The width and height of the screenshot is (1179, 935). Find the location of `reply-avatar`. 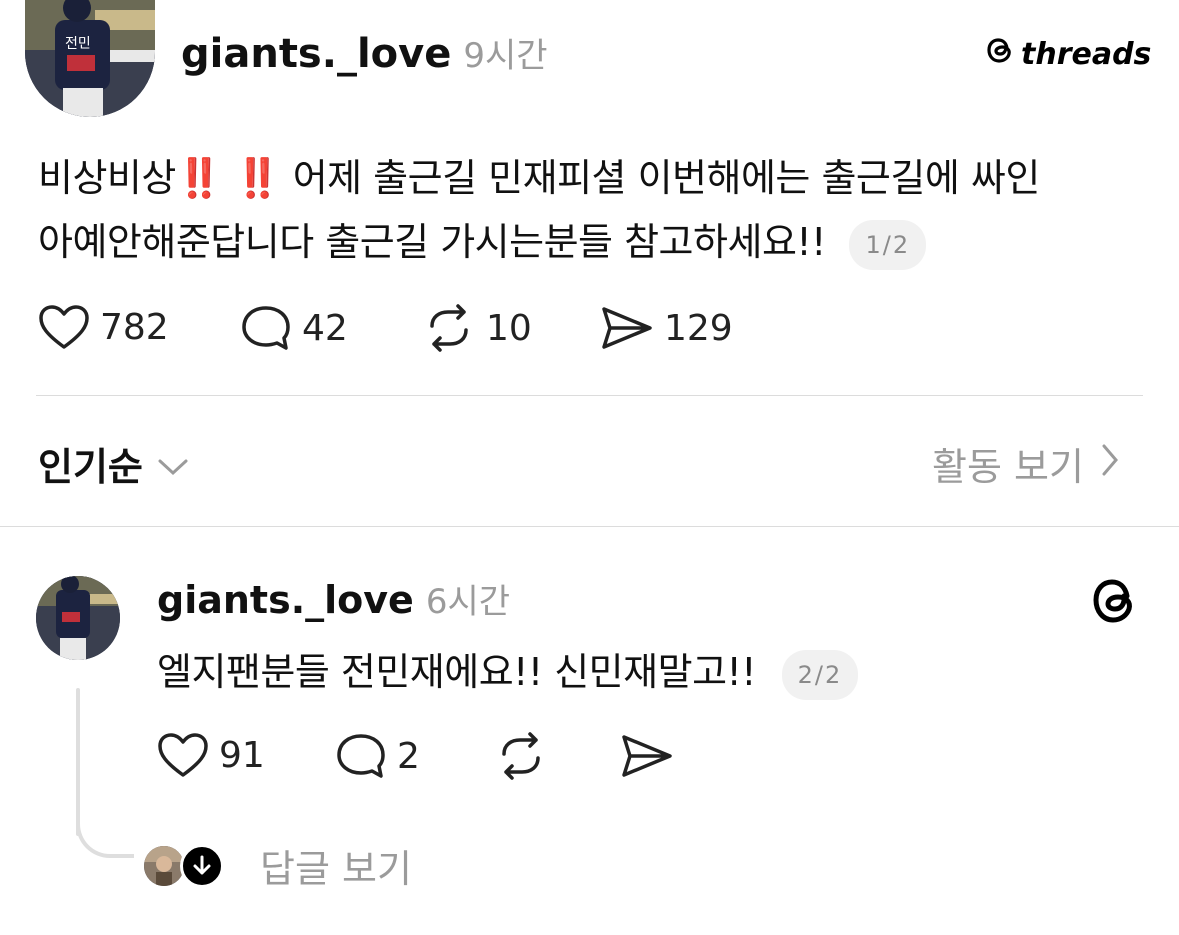

reply-avatar is located at coordinates (78, 618).